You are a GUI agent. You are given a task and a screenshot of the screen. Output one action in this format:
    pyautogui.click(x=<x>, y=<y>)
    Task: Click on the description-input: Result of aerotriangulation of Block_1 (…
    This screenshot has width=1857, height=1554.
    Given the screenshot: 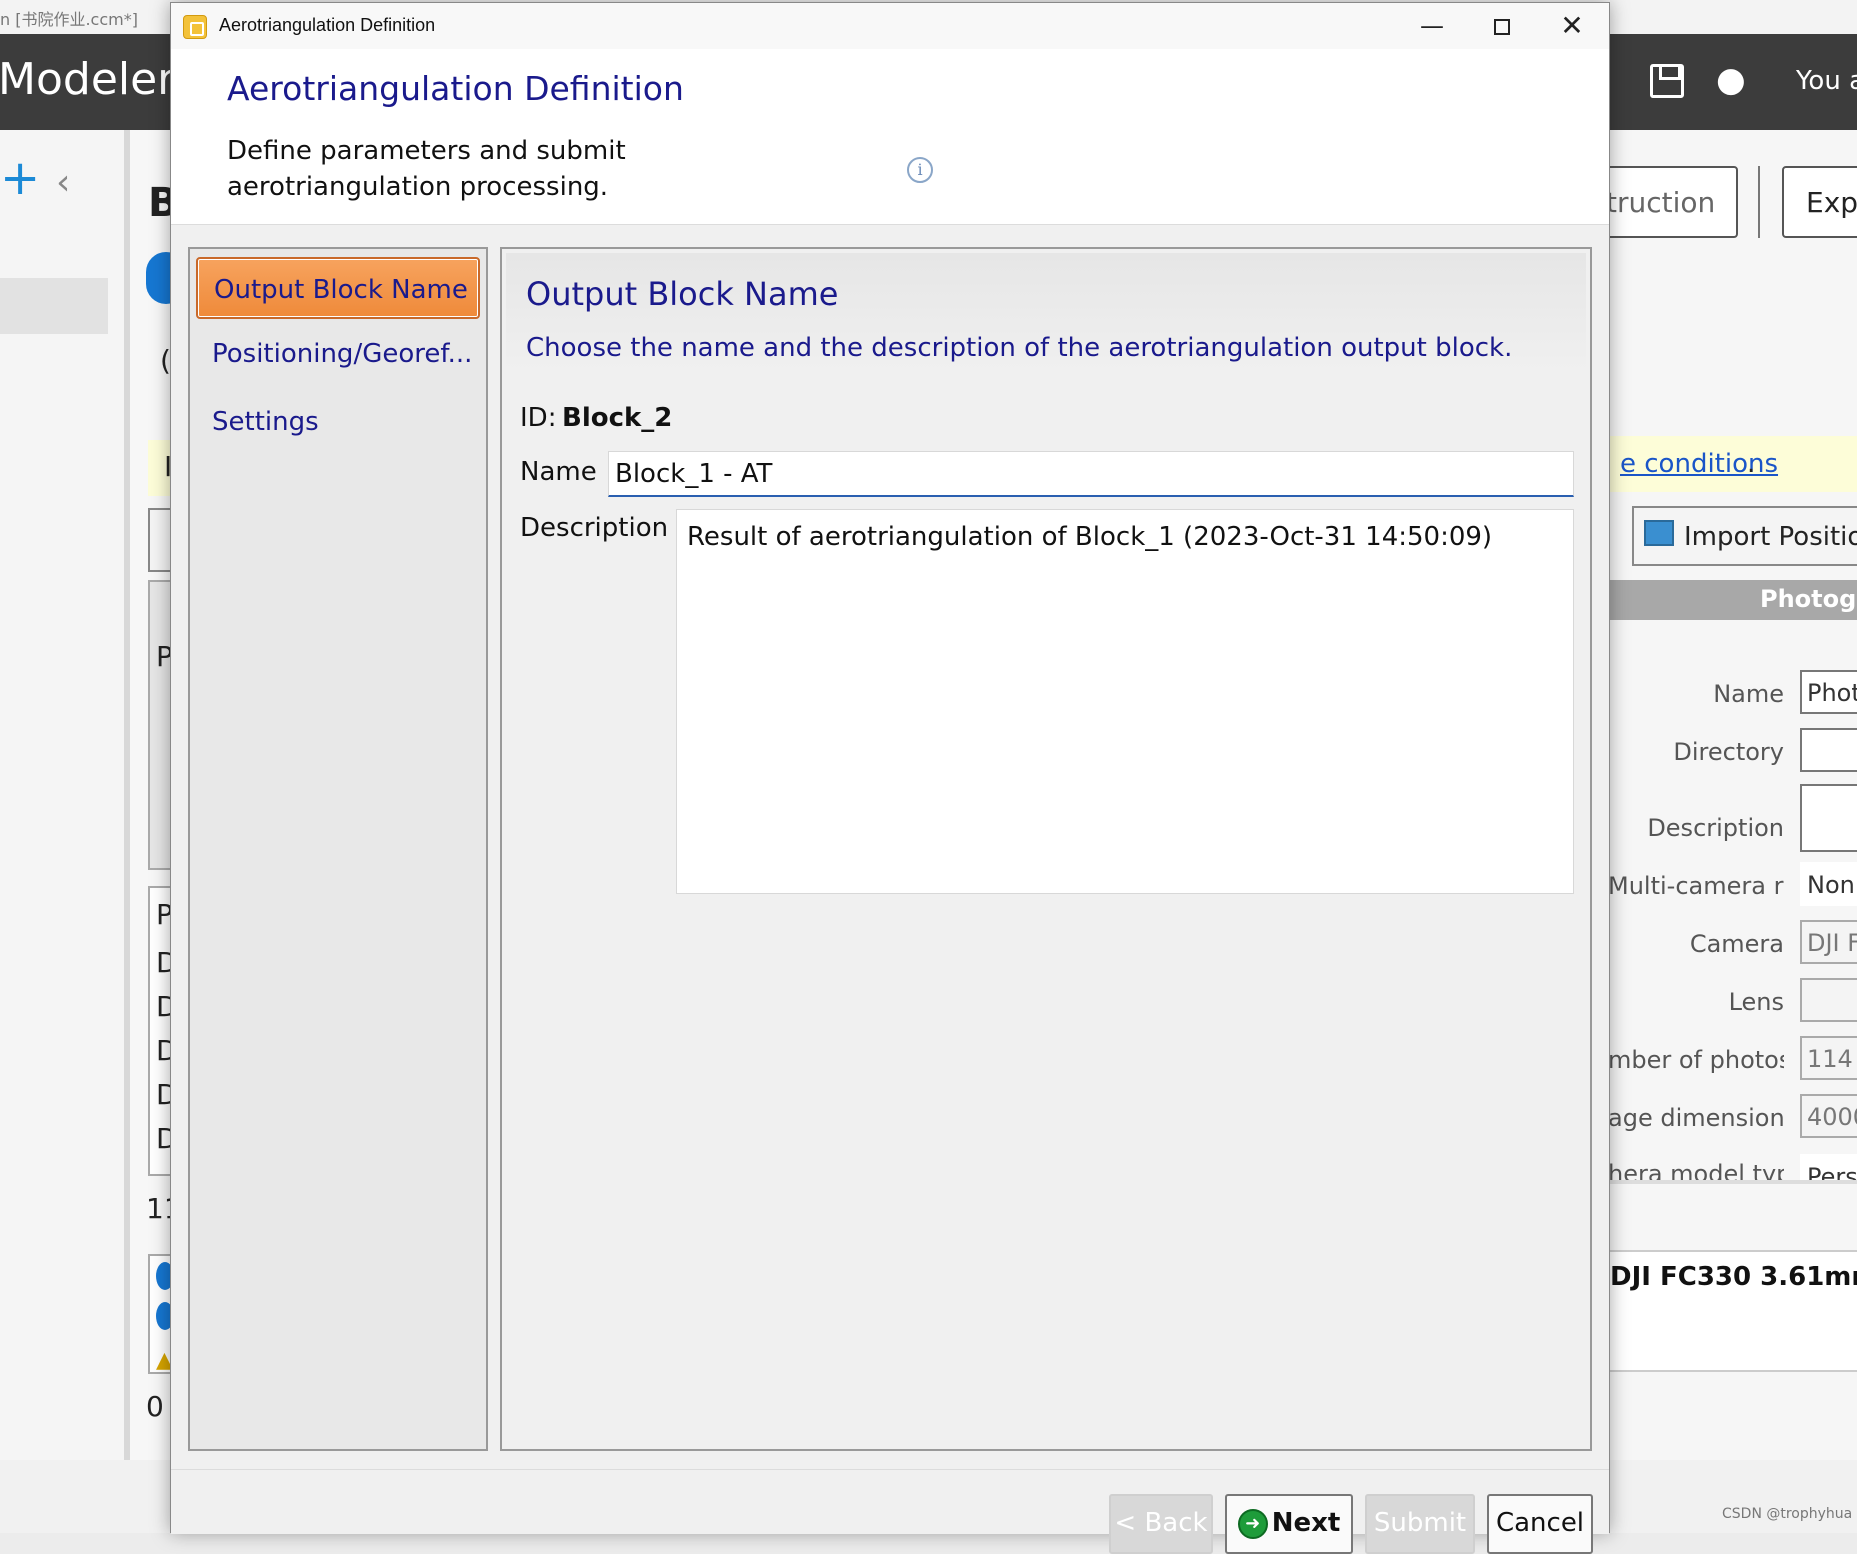 What is the action you would take?
    pyautogui.click(x=1125, y=701)
    